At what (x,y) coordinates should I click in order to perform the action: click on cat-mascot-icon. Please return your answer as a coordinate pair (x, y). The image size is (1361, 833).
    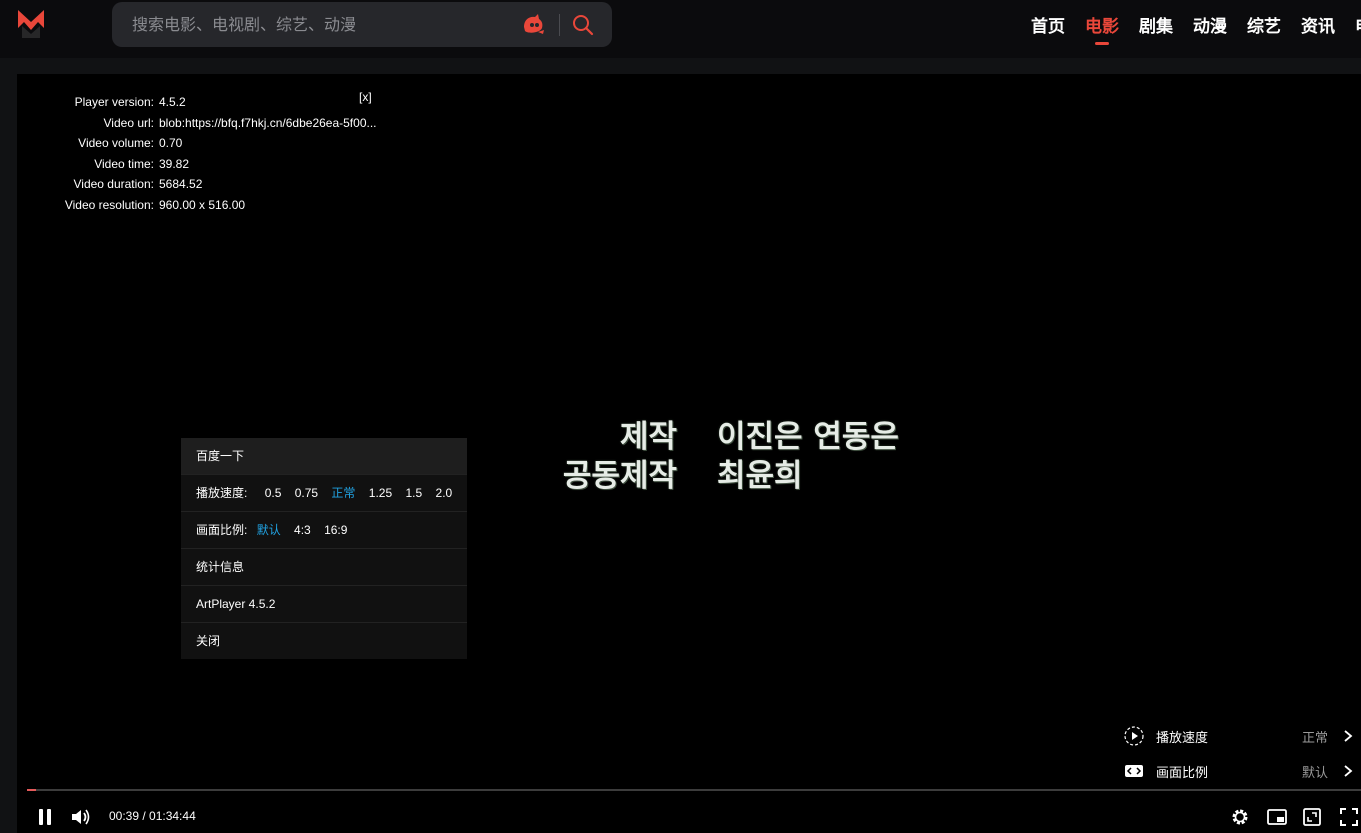
    Looking at the image, I should click on (533, 25).